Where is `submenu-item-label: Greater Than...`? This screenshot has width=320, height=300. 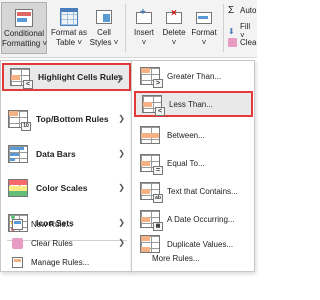
submenu-item-label: Greater Than... is located at coordinates (194, 76).